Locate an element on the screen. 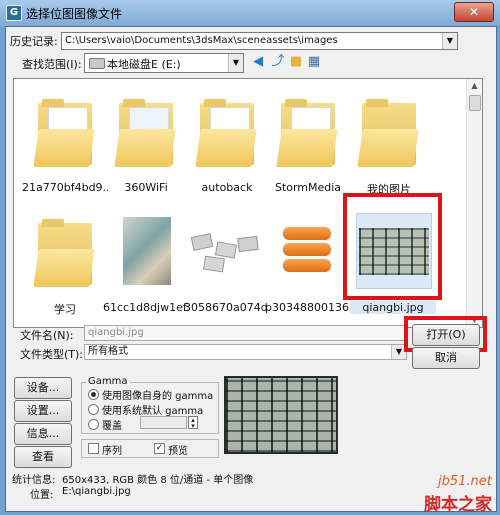  gamma-own-radio is located at coordinates (93, 394).